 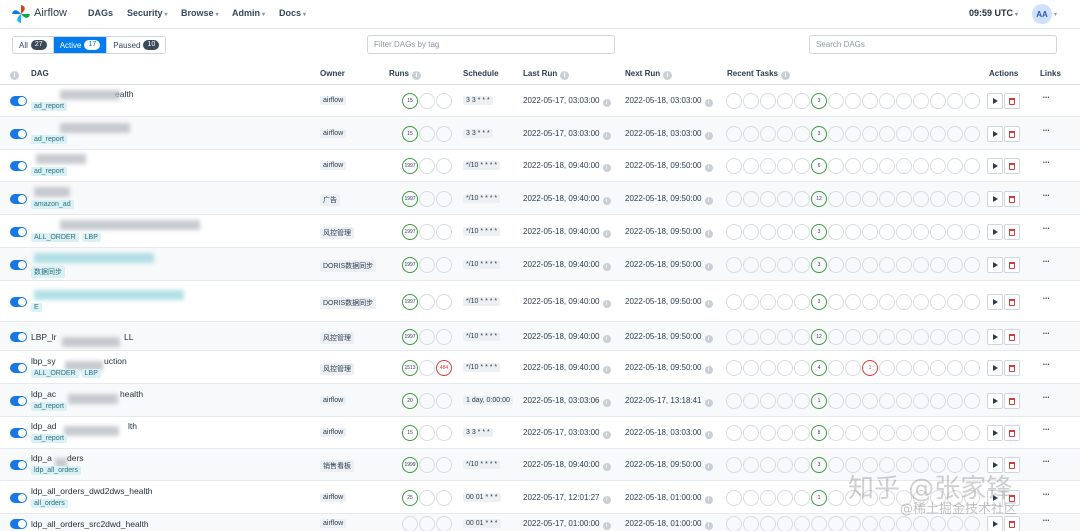 I want to click on dag-name-link-suffix: LL, so click(x=128, y=337).